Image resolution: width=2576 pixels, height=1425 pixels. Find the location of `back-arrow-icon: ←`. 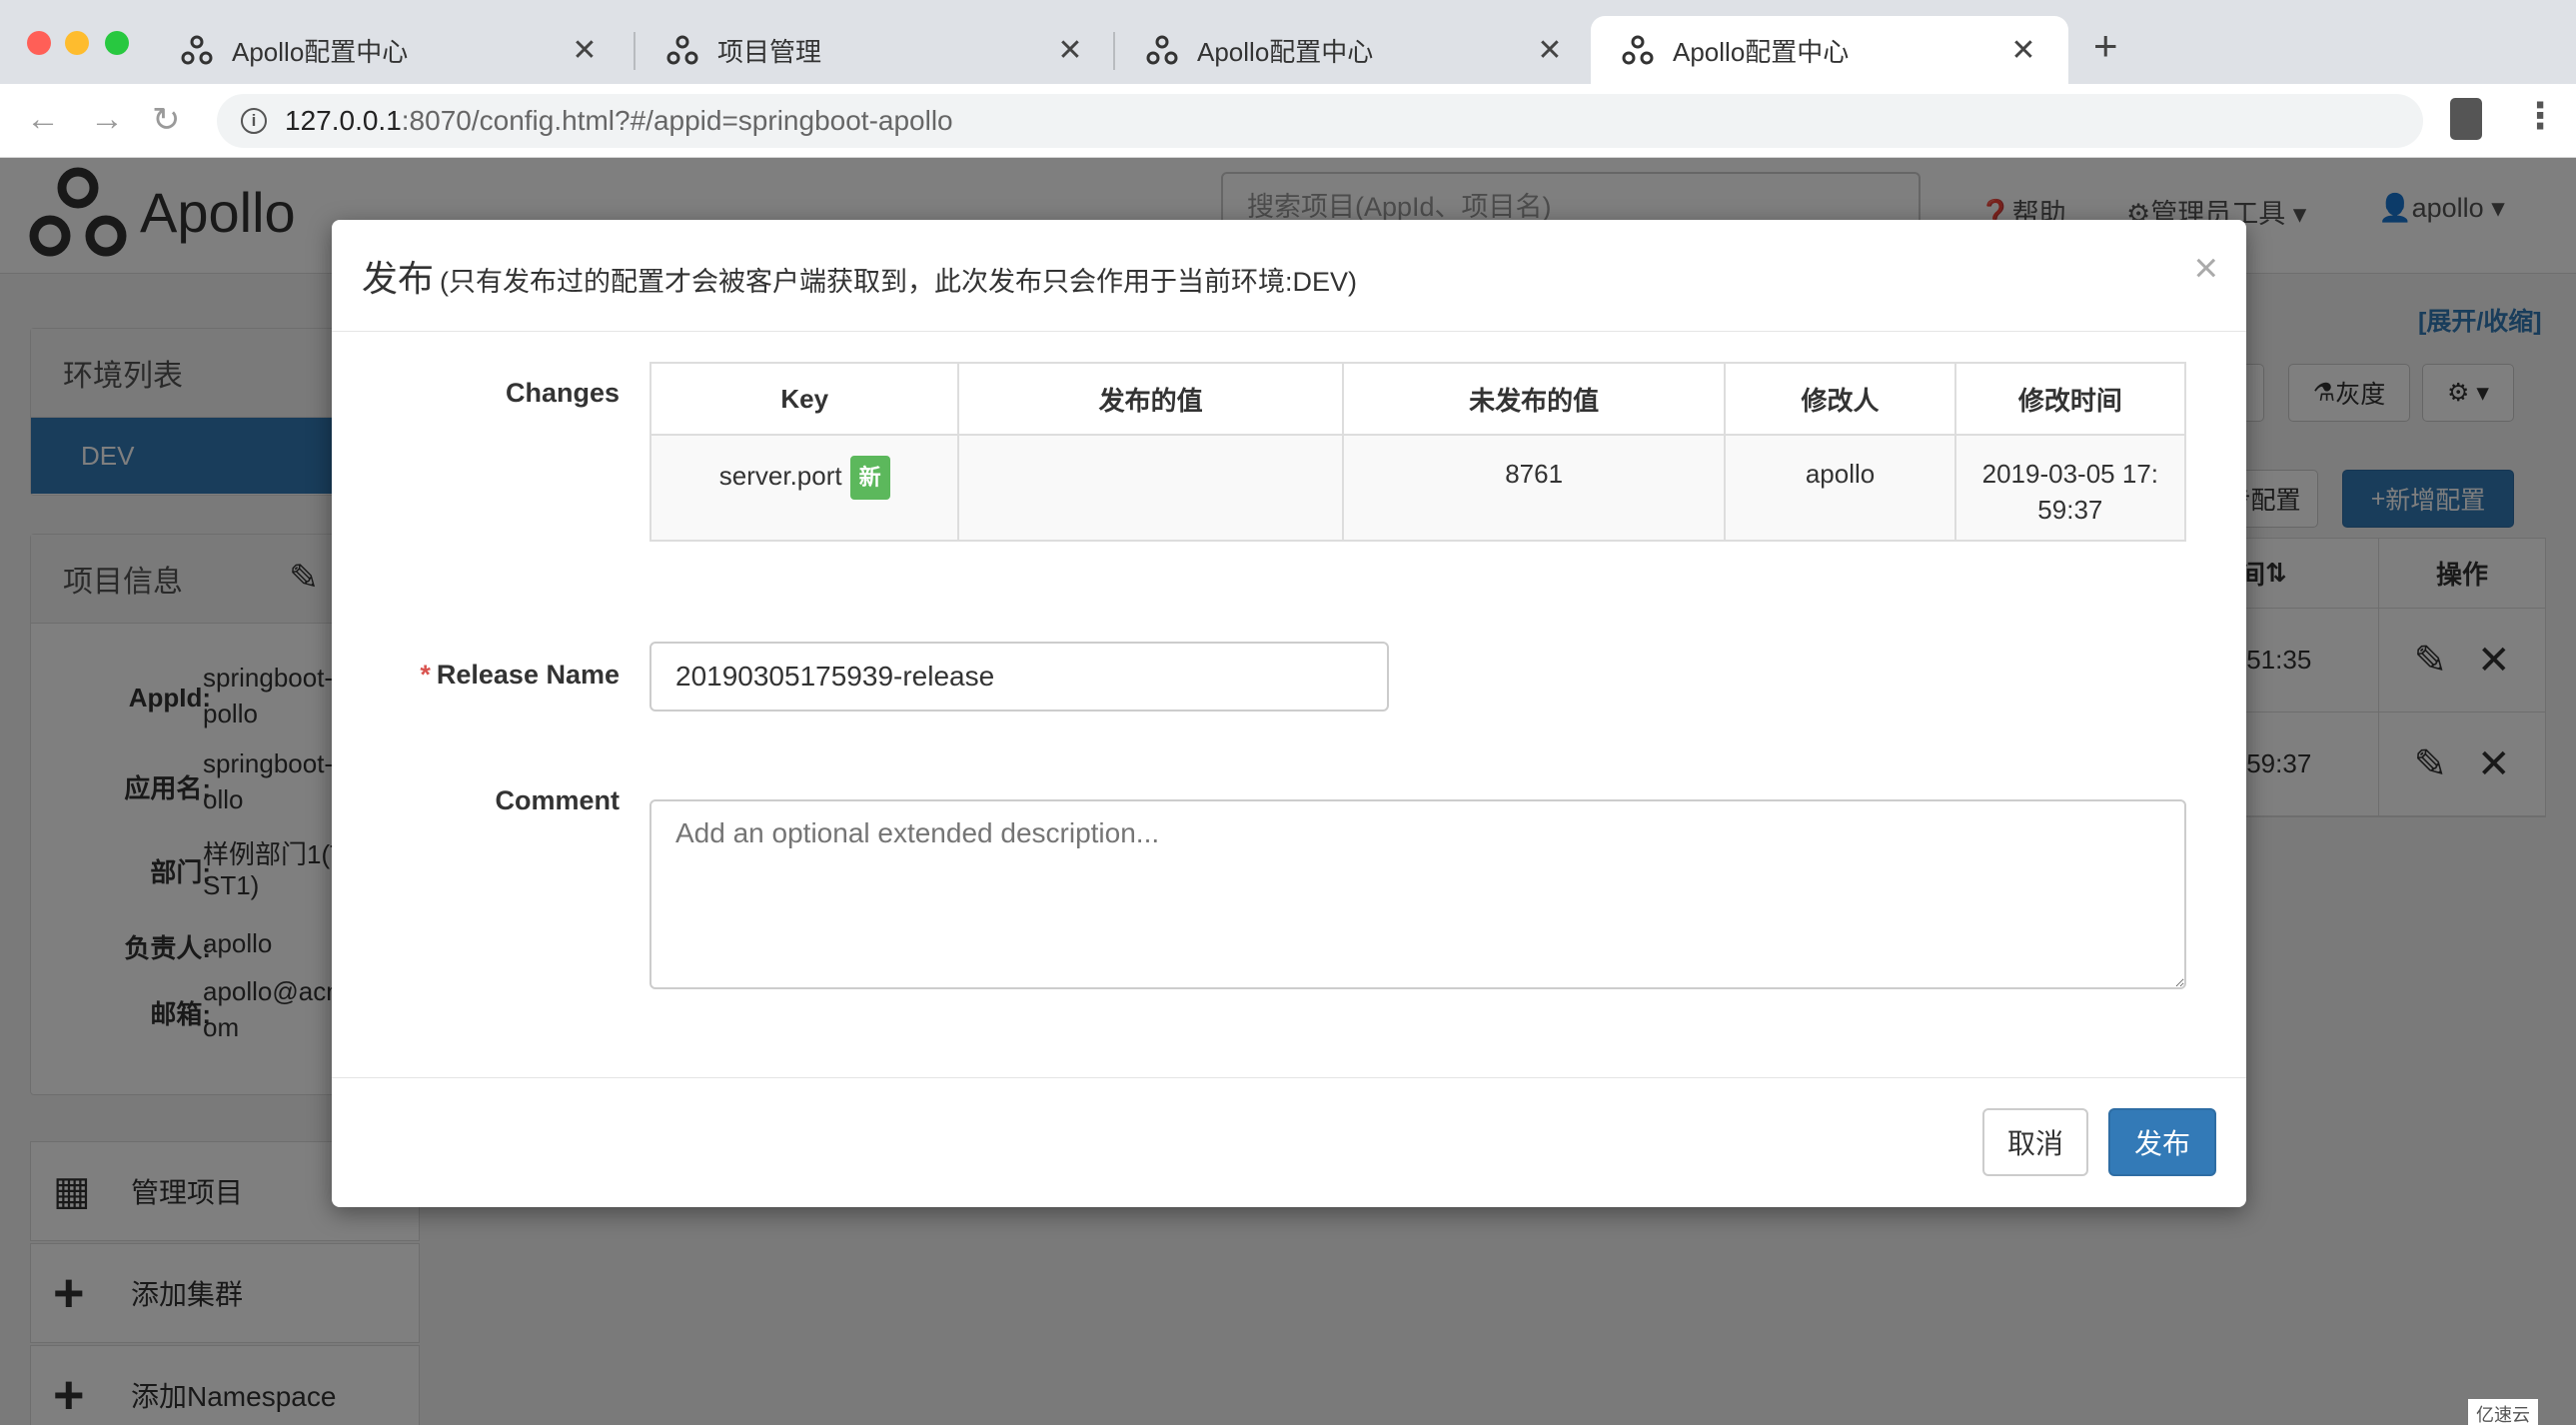

back-arrow-icon: ← is located at coordinates (43, 119).